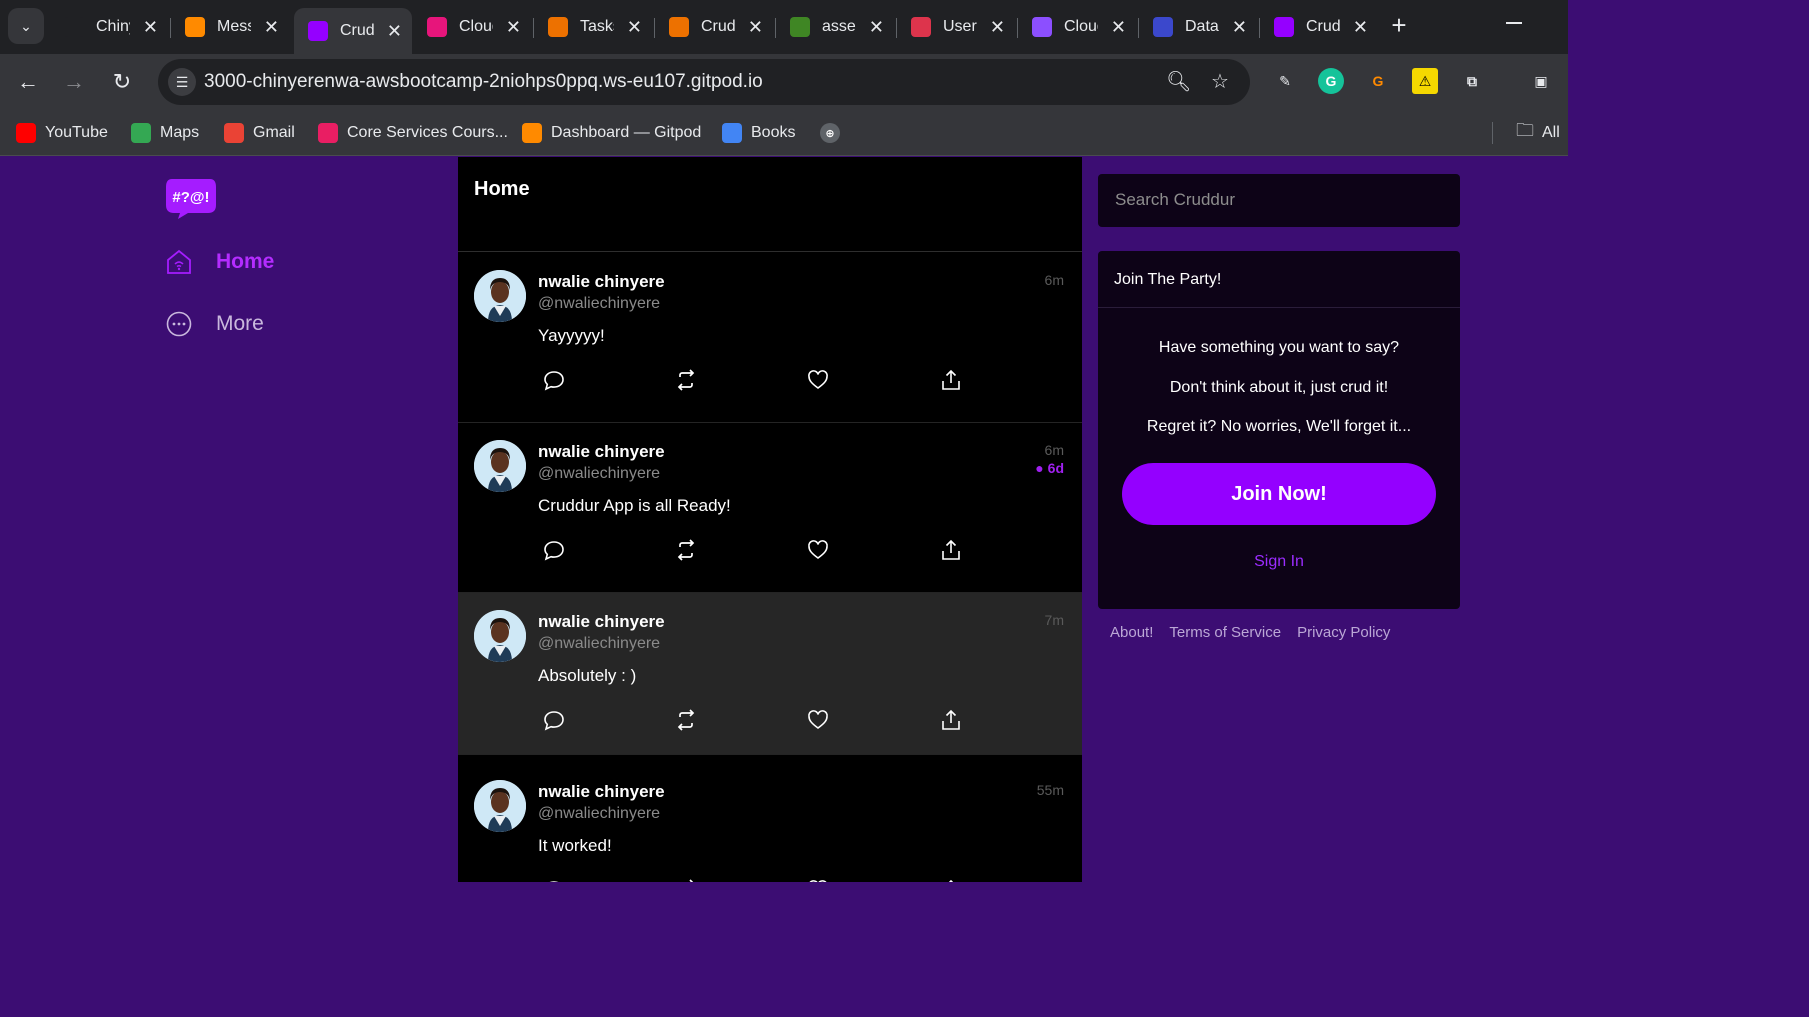  Describe the element at coordinates (1279, 279) in the screenshot. I see `join-title: Join The Party!` at that location.